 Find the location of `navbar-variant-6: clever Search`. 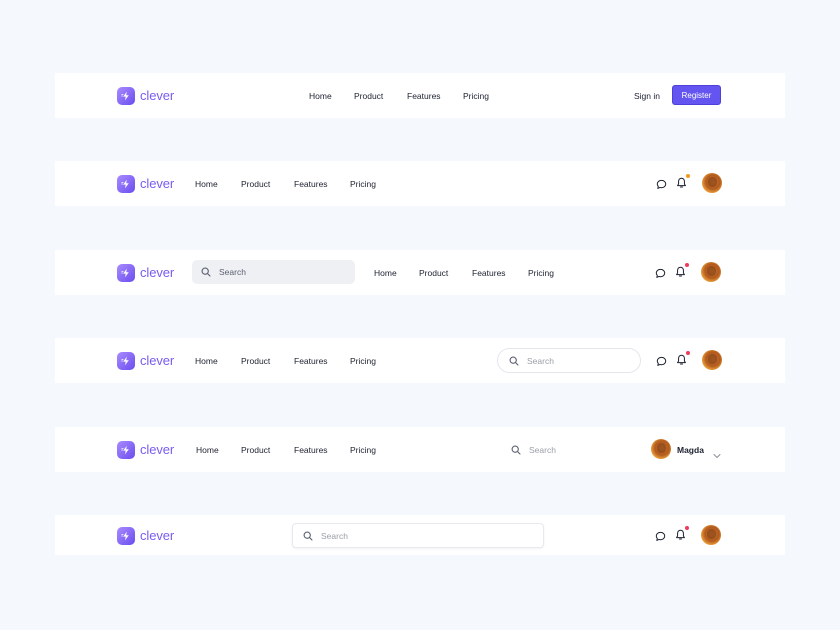

navbar-variant-6: clever Search is located at coordinates (420, 535).